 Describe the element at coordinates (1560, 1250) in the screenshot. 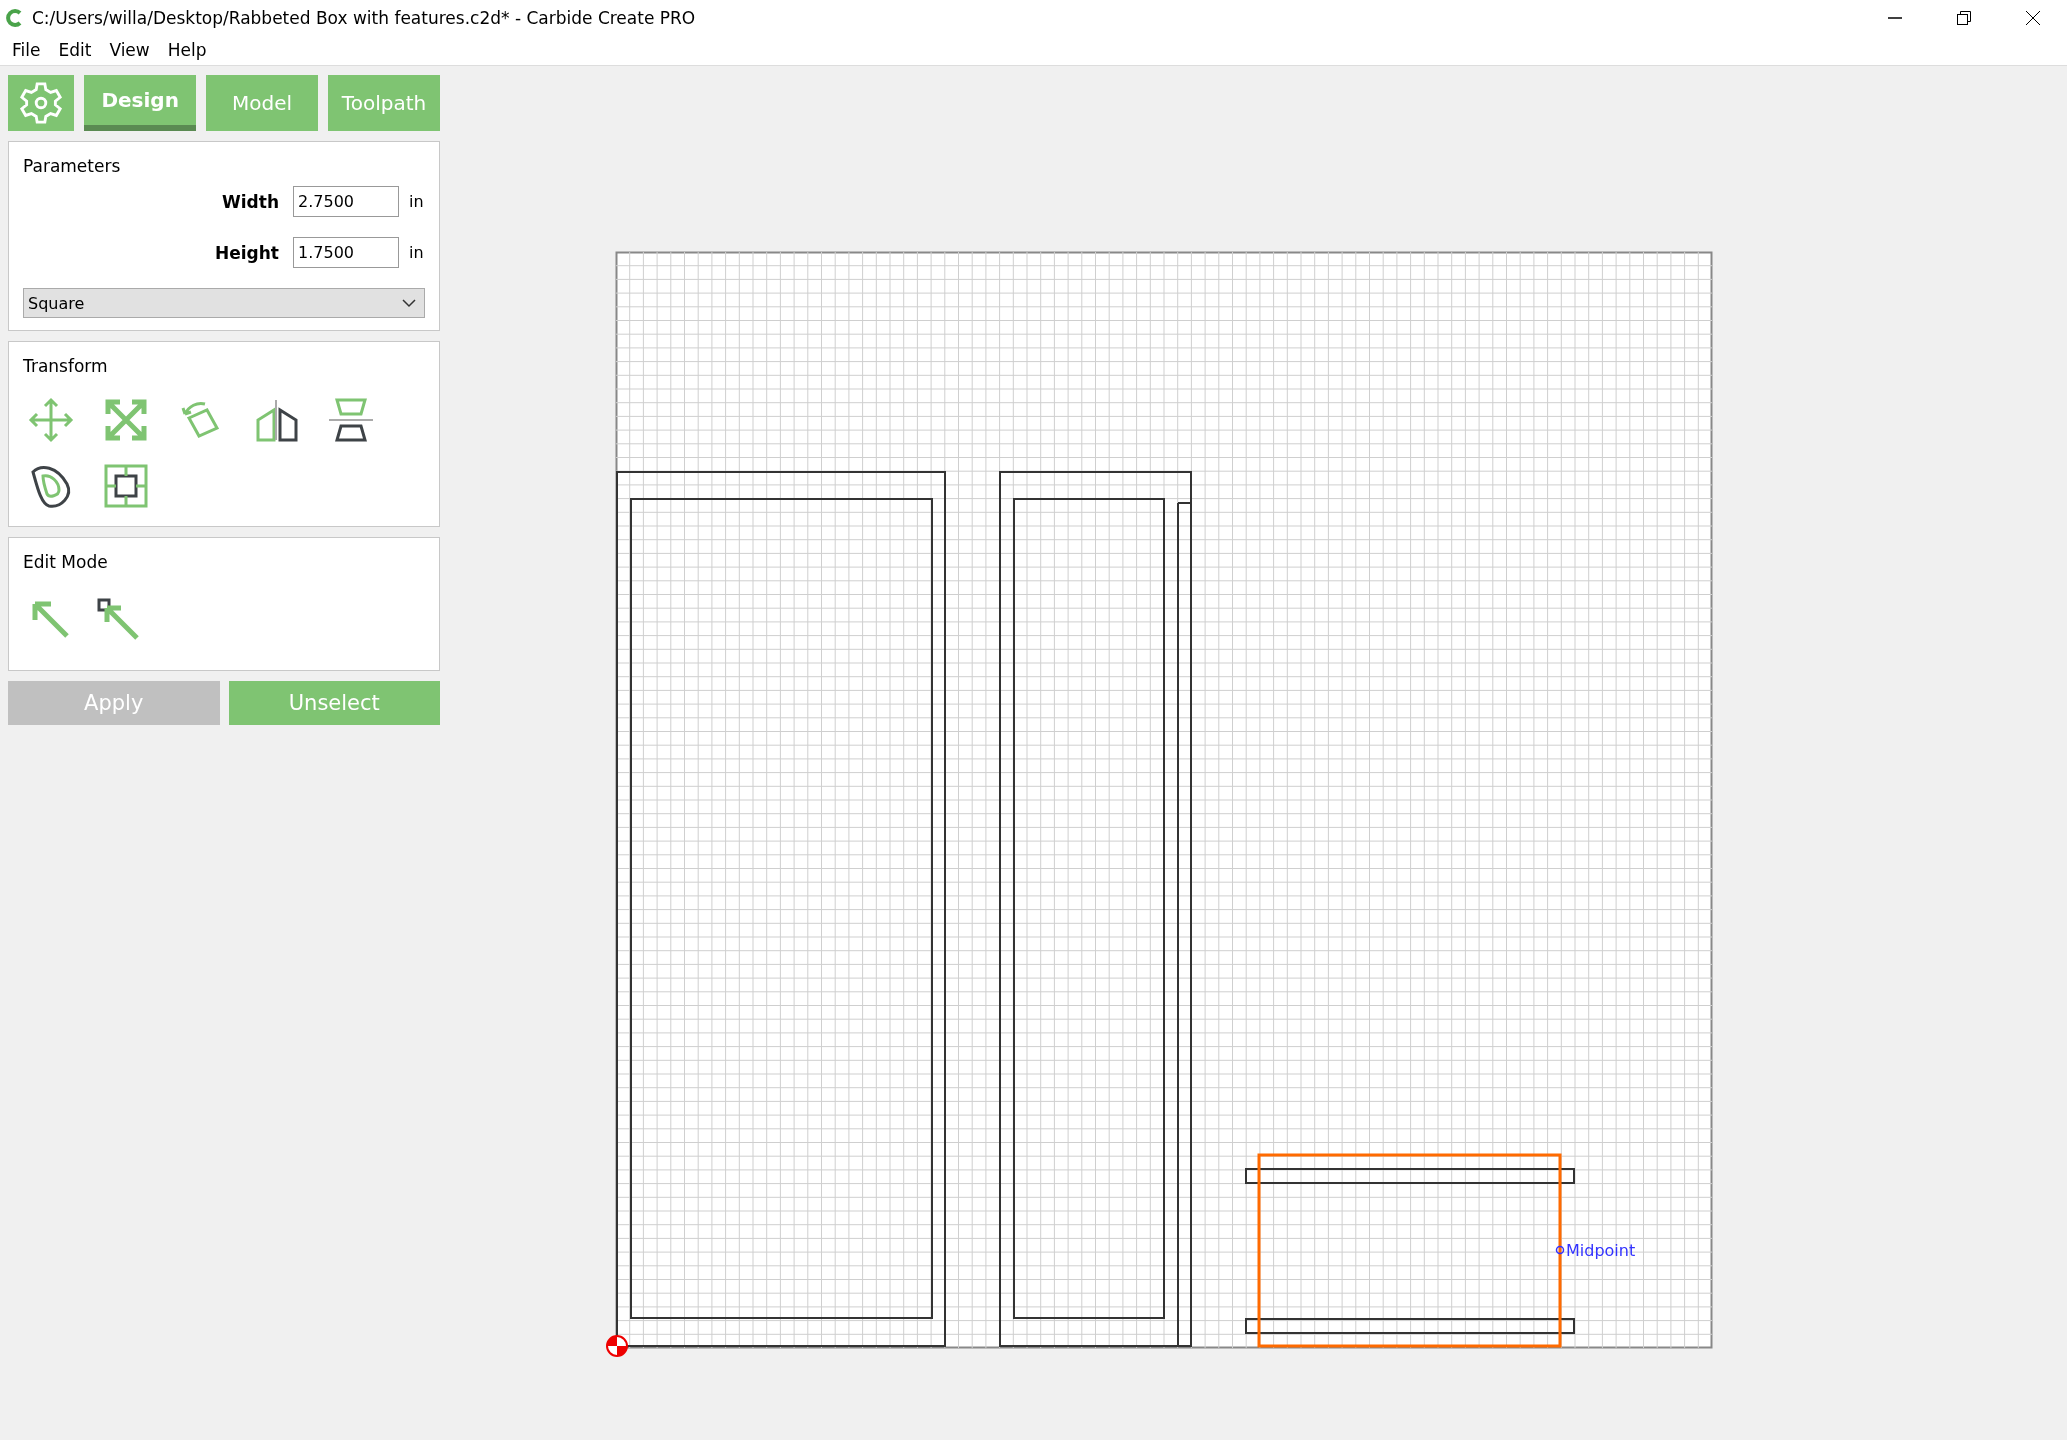

I see `snap-point-icon` at that location.